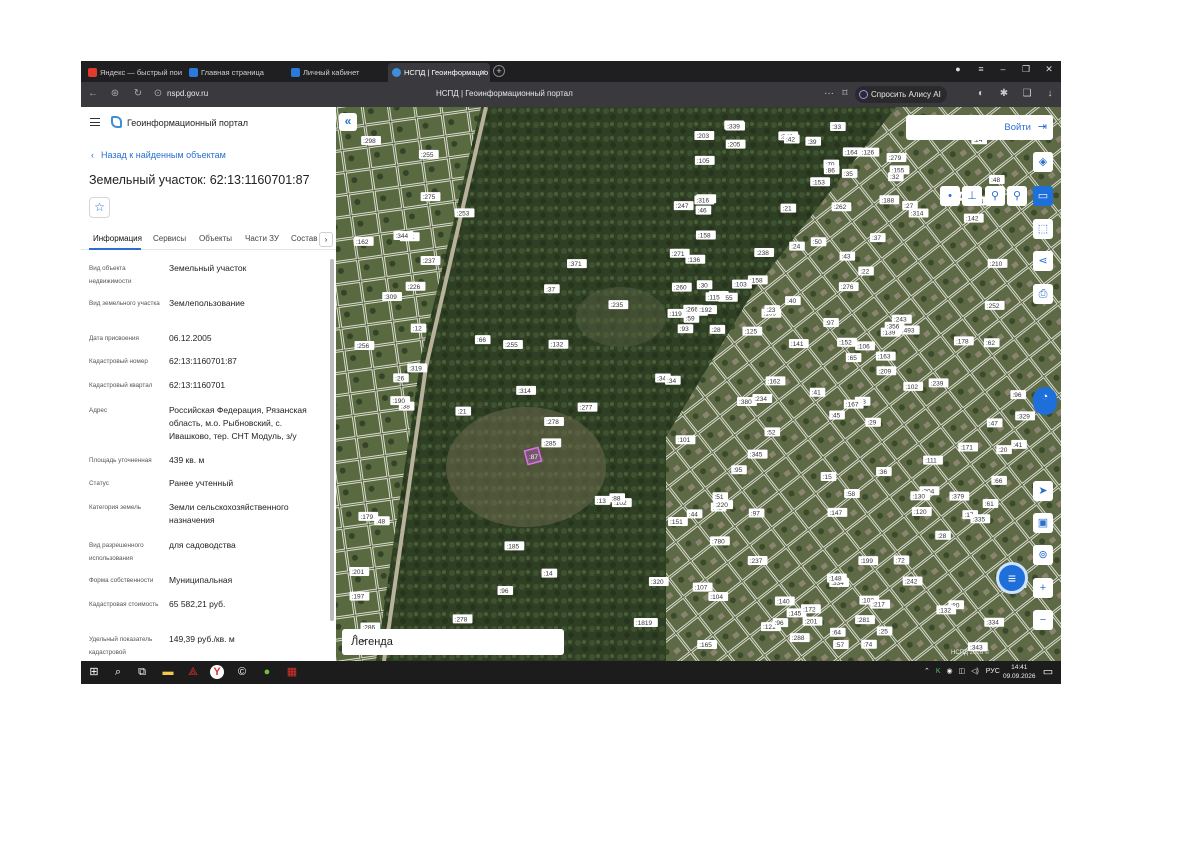  What do you see at coordinates (817, 242) in the screenshot?
I see `parcel-label: :50` at bounding box center [817, 242].